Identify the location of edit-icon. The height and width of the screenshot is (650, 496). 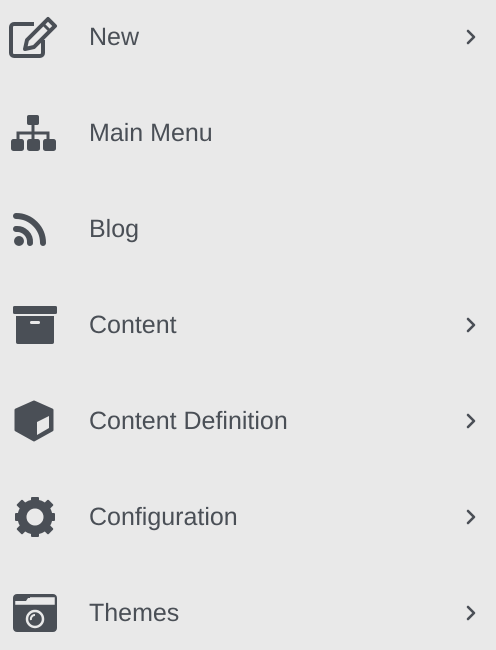
(34, 37).